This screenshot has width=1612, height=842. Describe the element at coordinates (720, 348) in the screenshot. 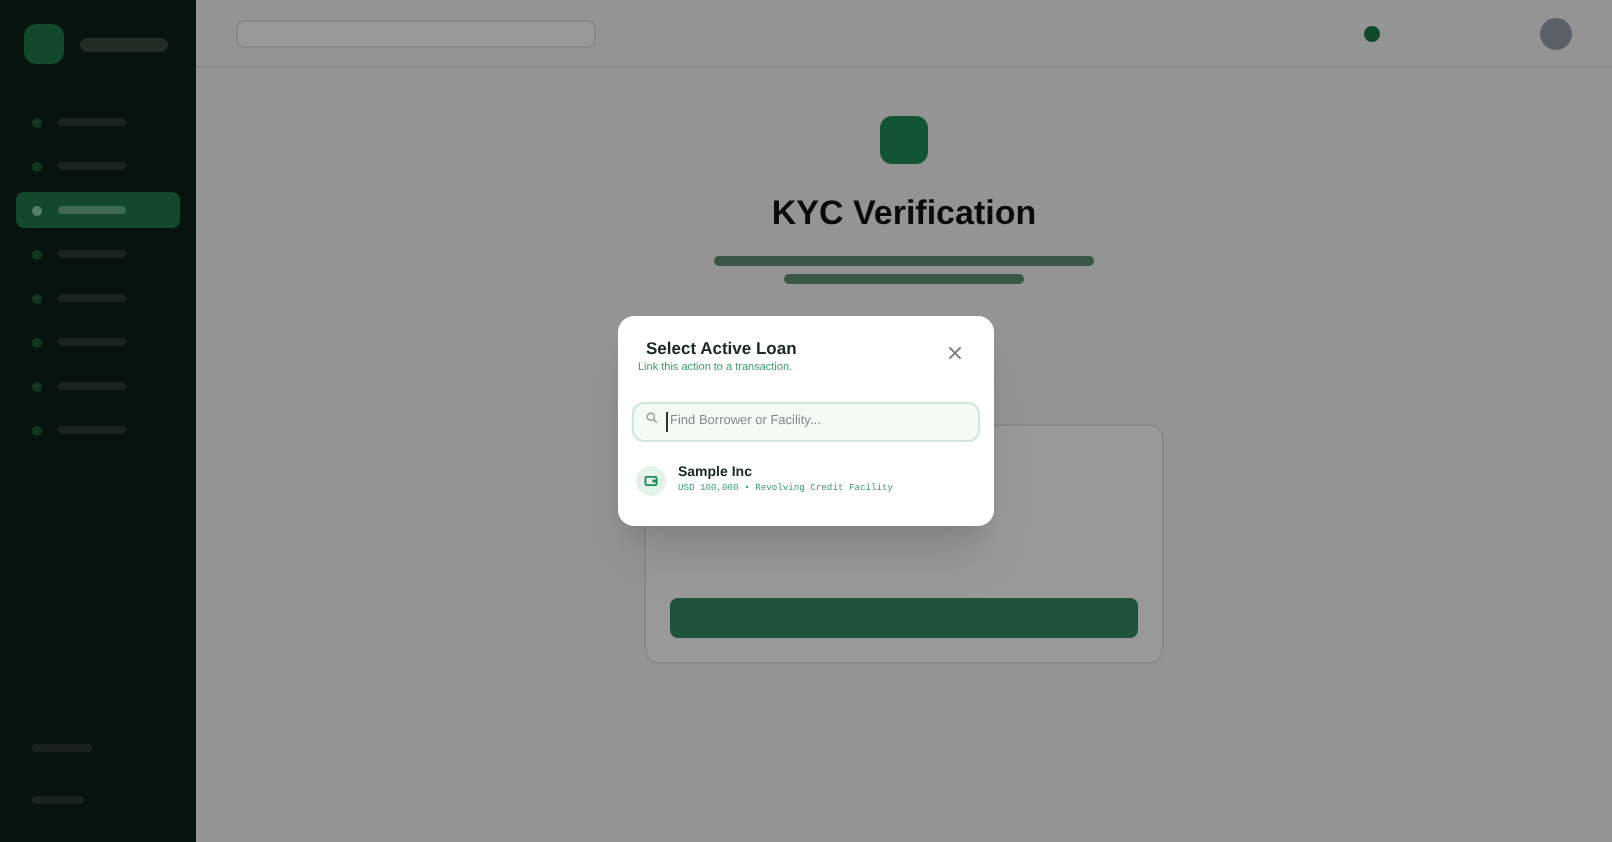

I see `dialog-title: Select Active Loan` at that location.